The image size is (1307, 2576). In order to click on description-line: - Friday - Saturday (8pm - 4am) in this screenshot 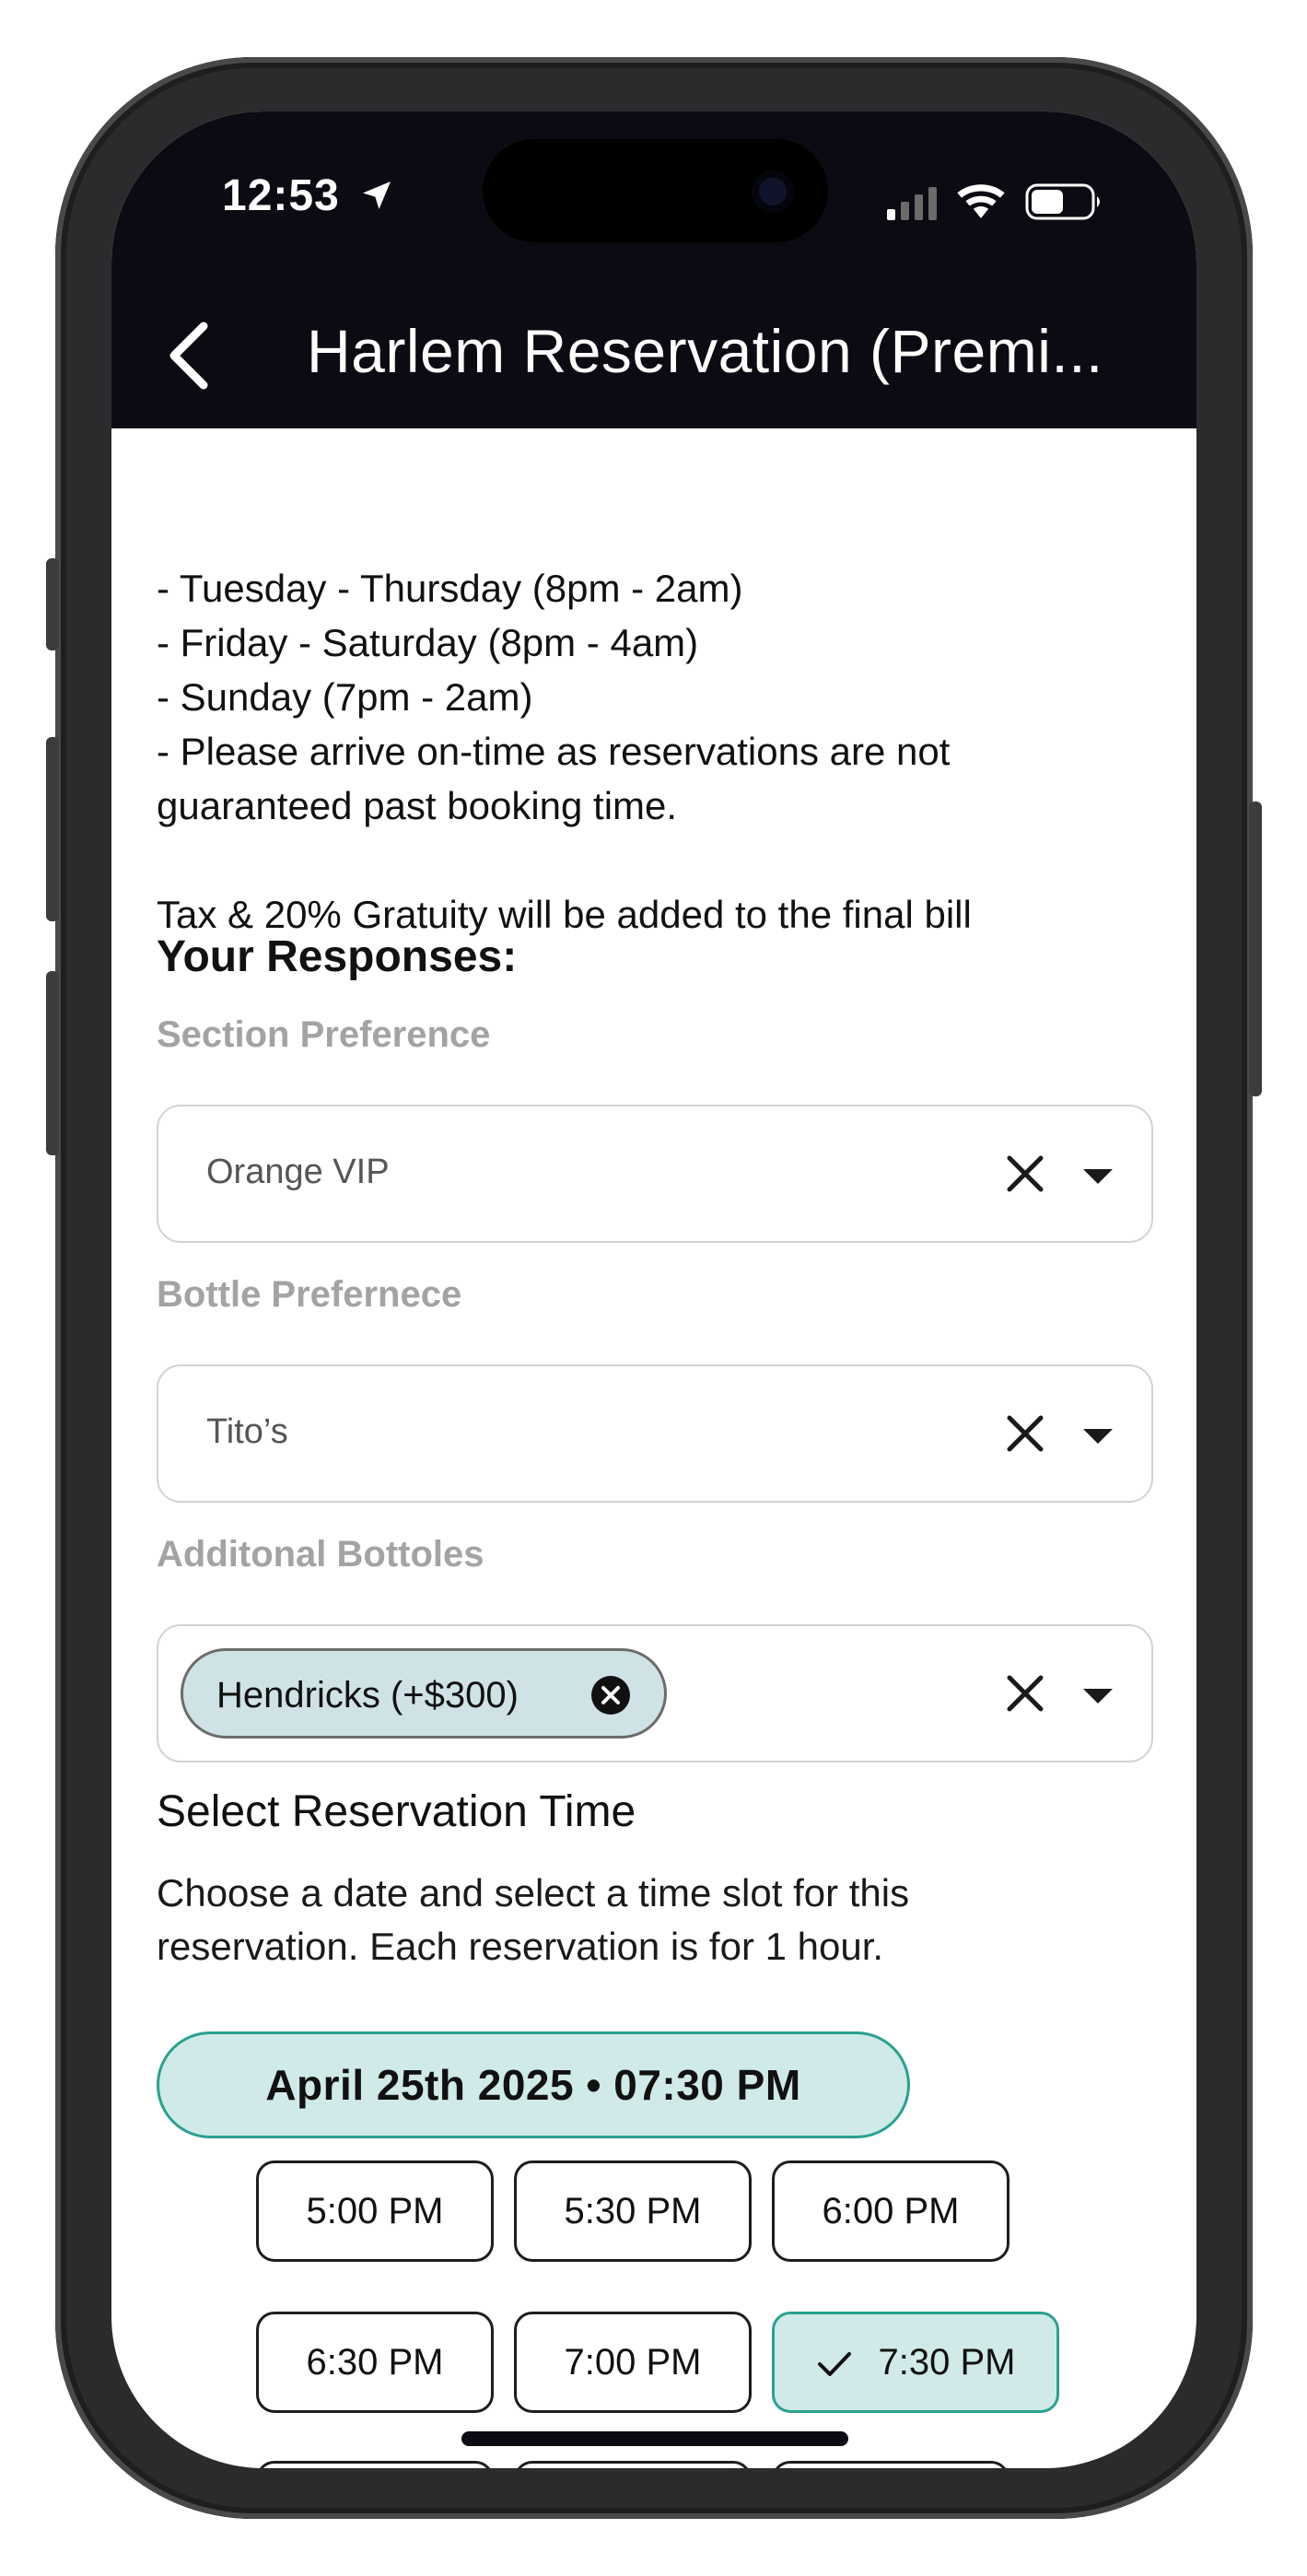, I will do `click(428, 642)`.